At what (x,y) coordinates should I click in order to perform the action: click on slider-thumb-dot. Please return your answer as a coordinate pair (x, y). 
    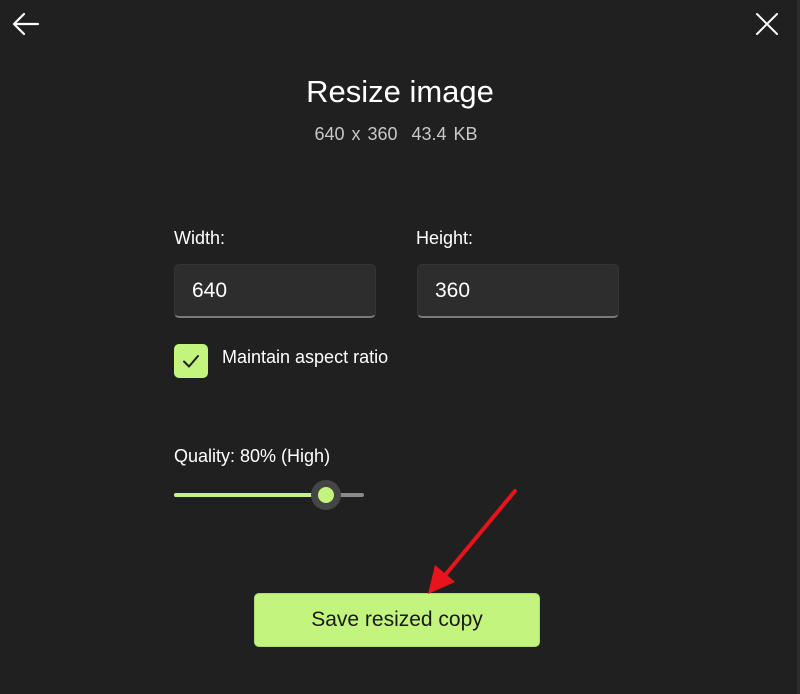
    Looking at the image, I should click on (326, 495).